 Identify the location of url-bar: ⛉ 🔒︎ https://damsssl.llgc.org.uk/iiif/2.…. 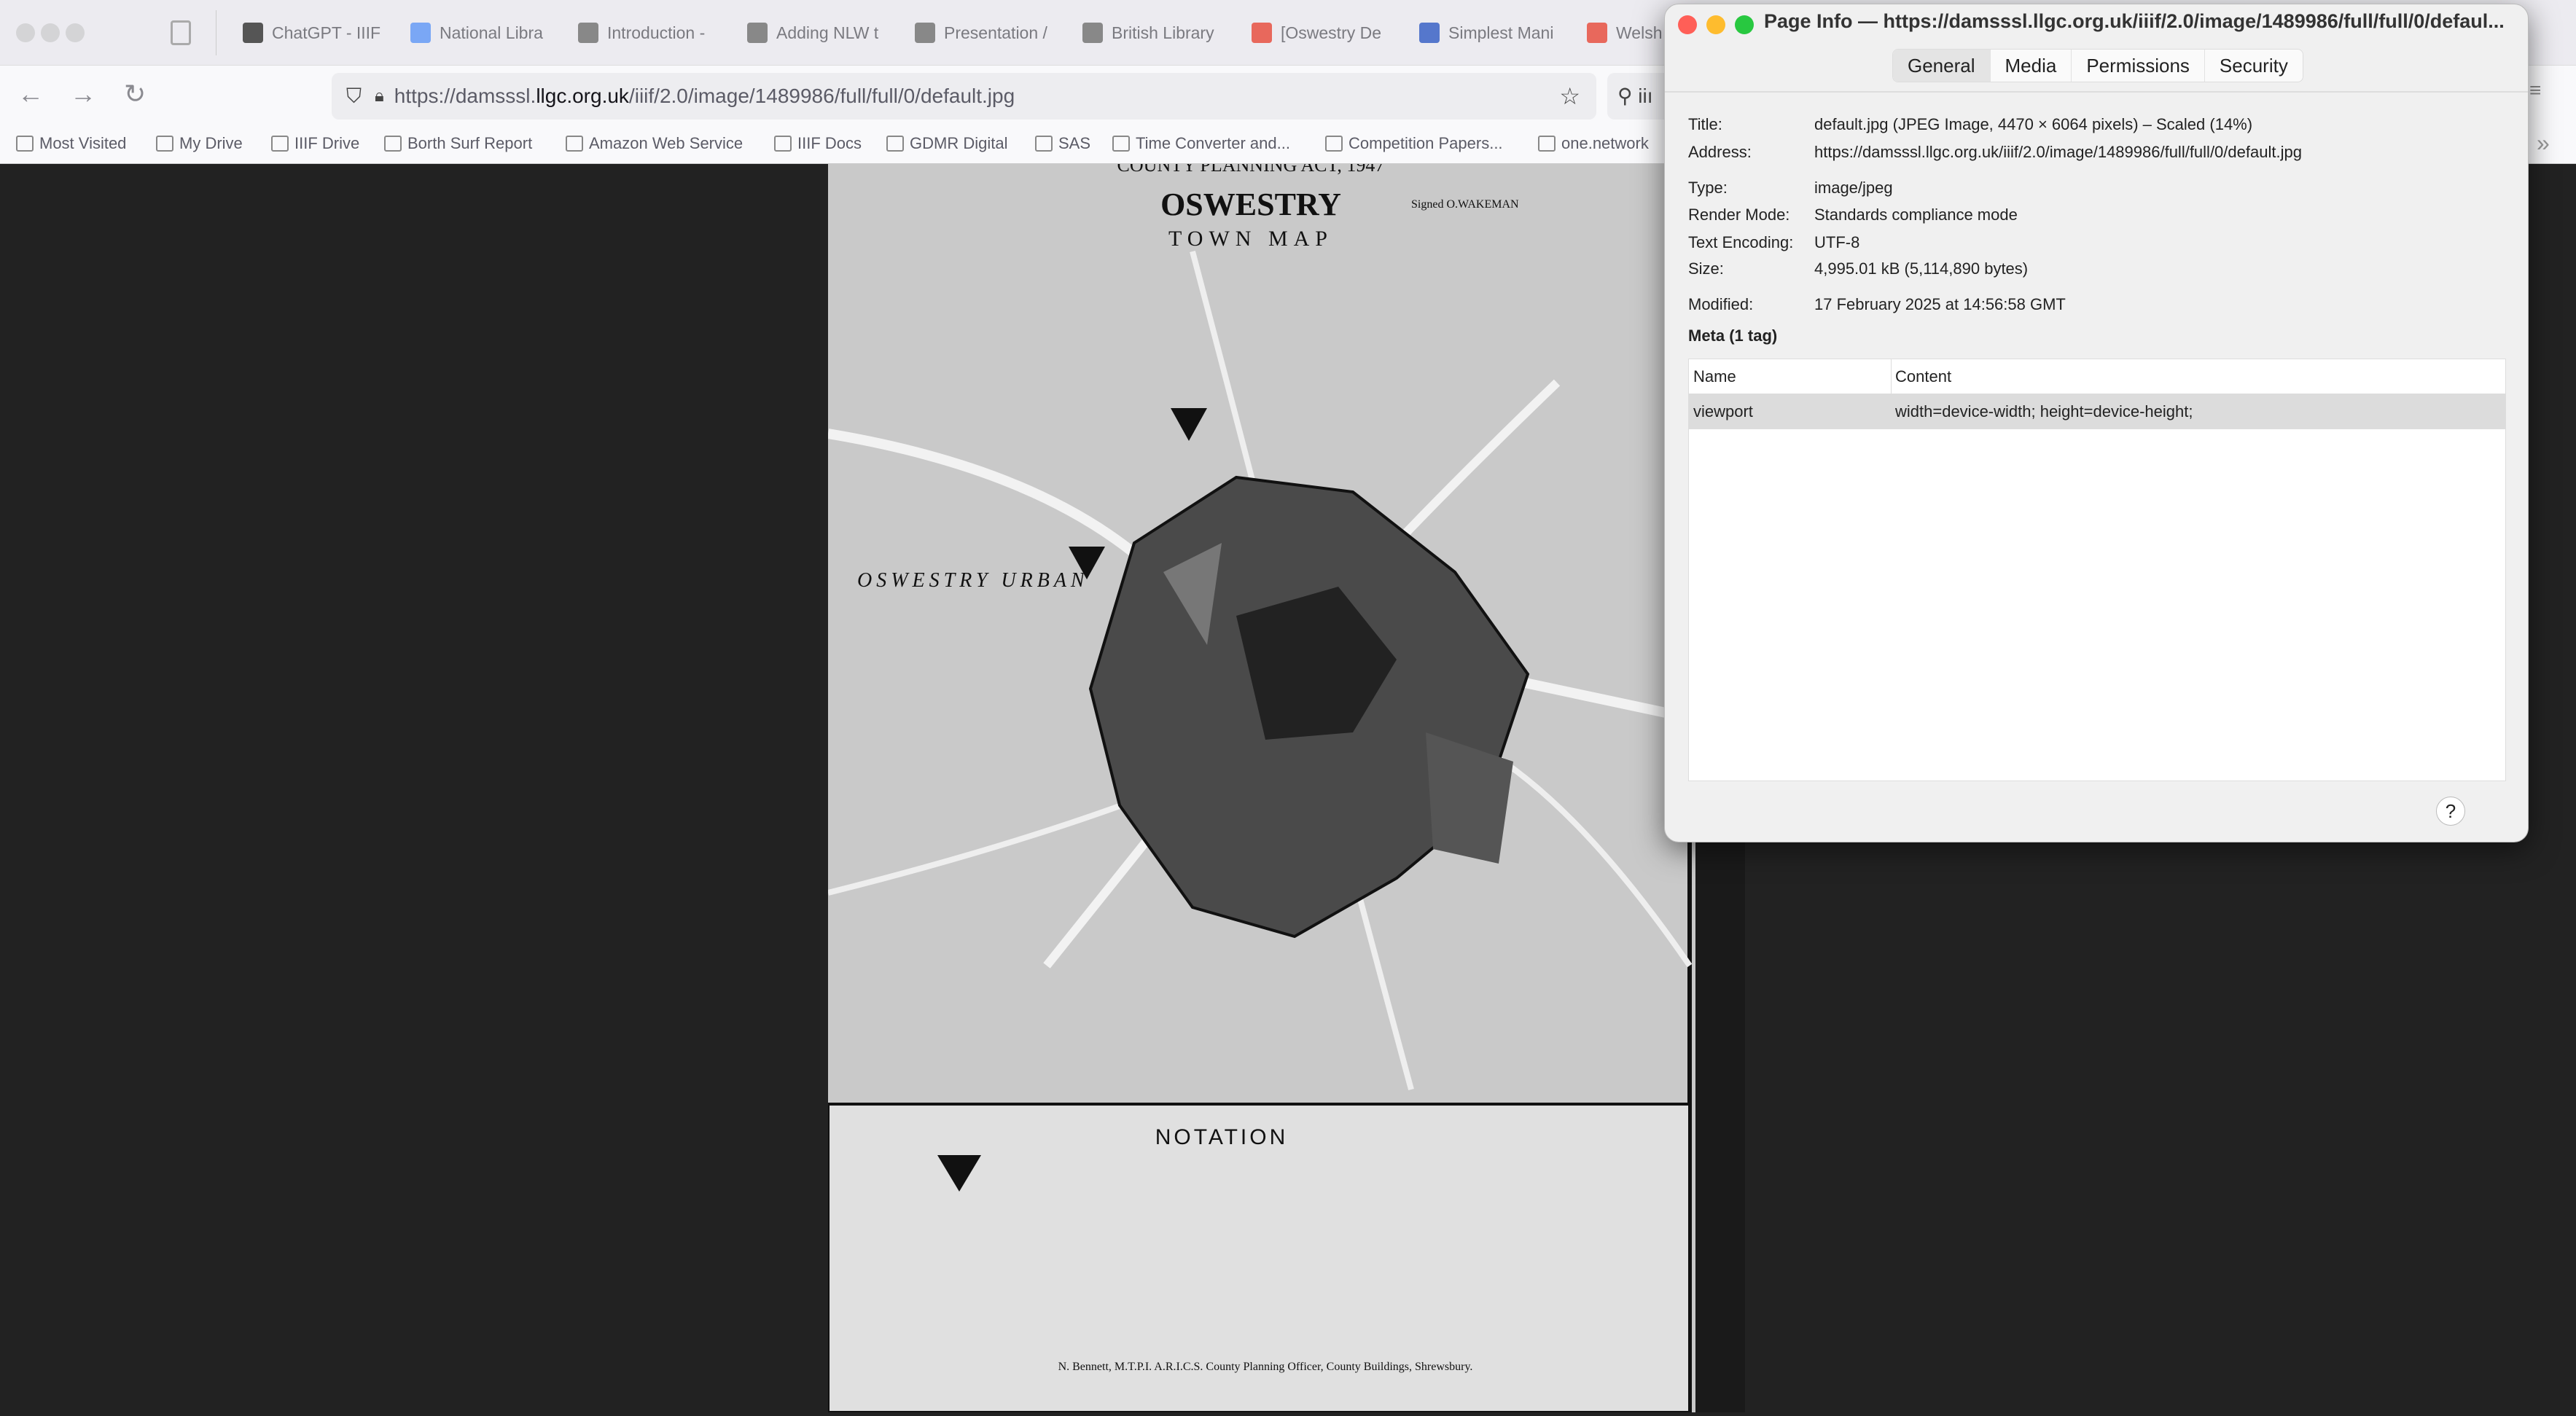
(964, 96).